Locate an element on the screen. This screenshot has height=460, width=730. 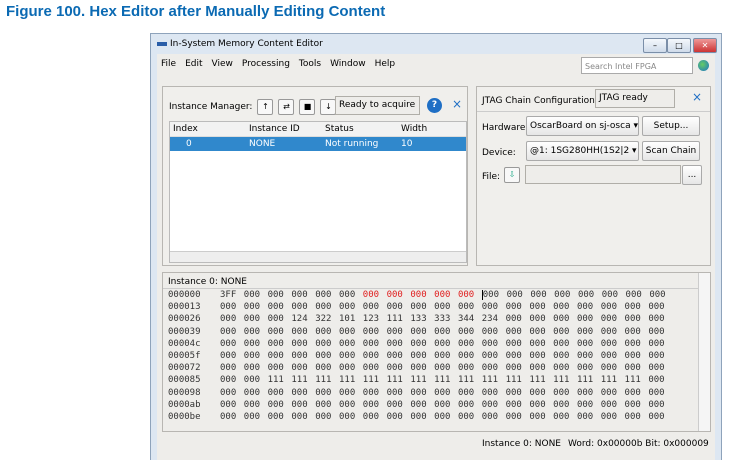
menu-processing: Processing is located at coordinates (266, 64).